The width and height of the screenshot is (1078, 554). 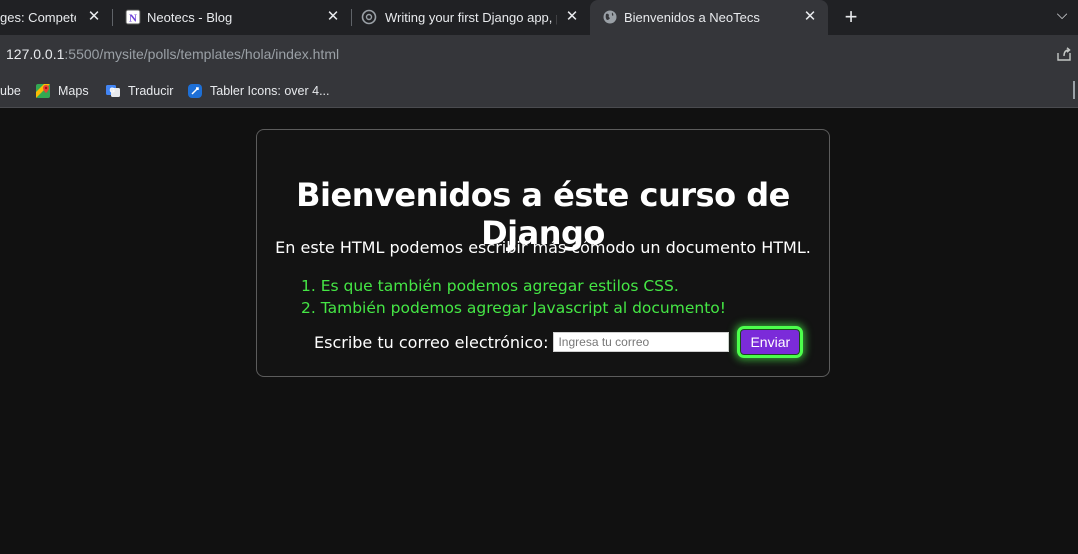 I want to click on email-label: Escribe tu correo electrónico:, so click(x=431, y=342).